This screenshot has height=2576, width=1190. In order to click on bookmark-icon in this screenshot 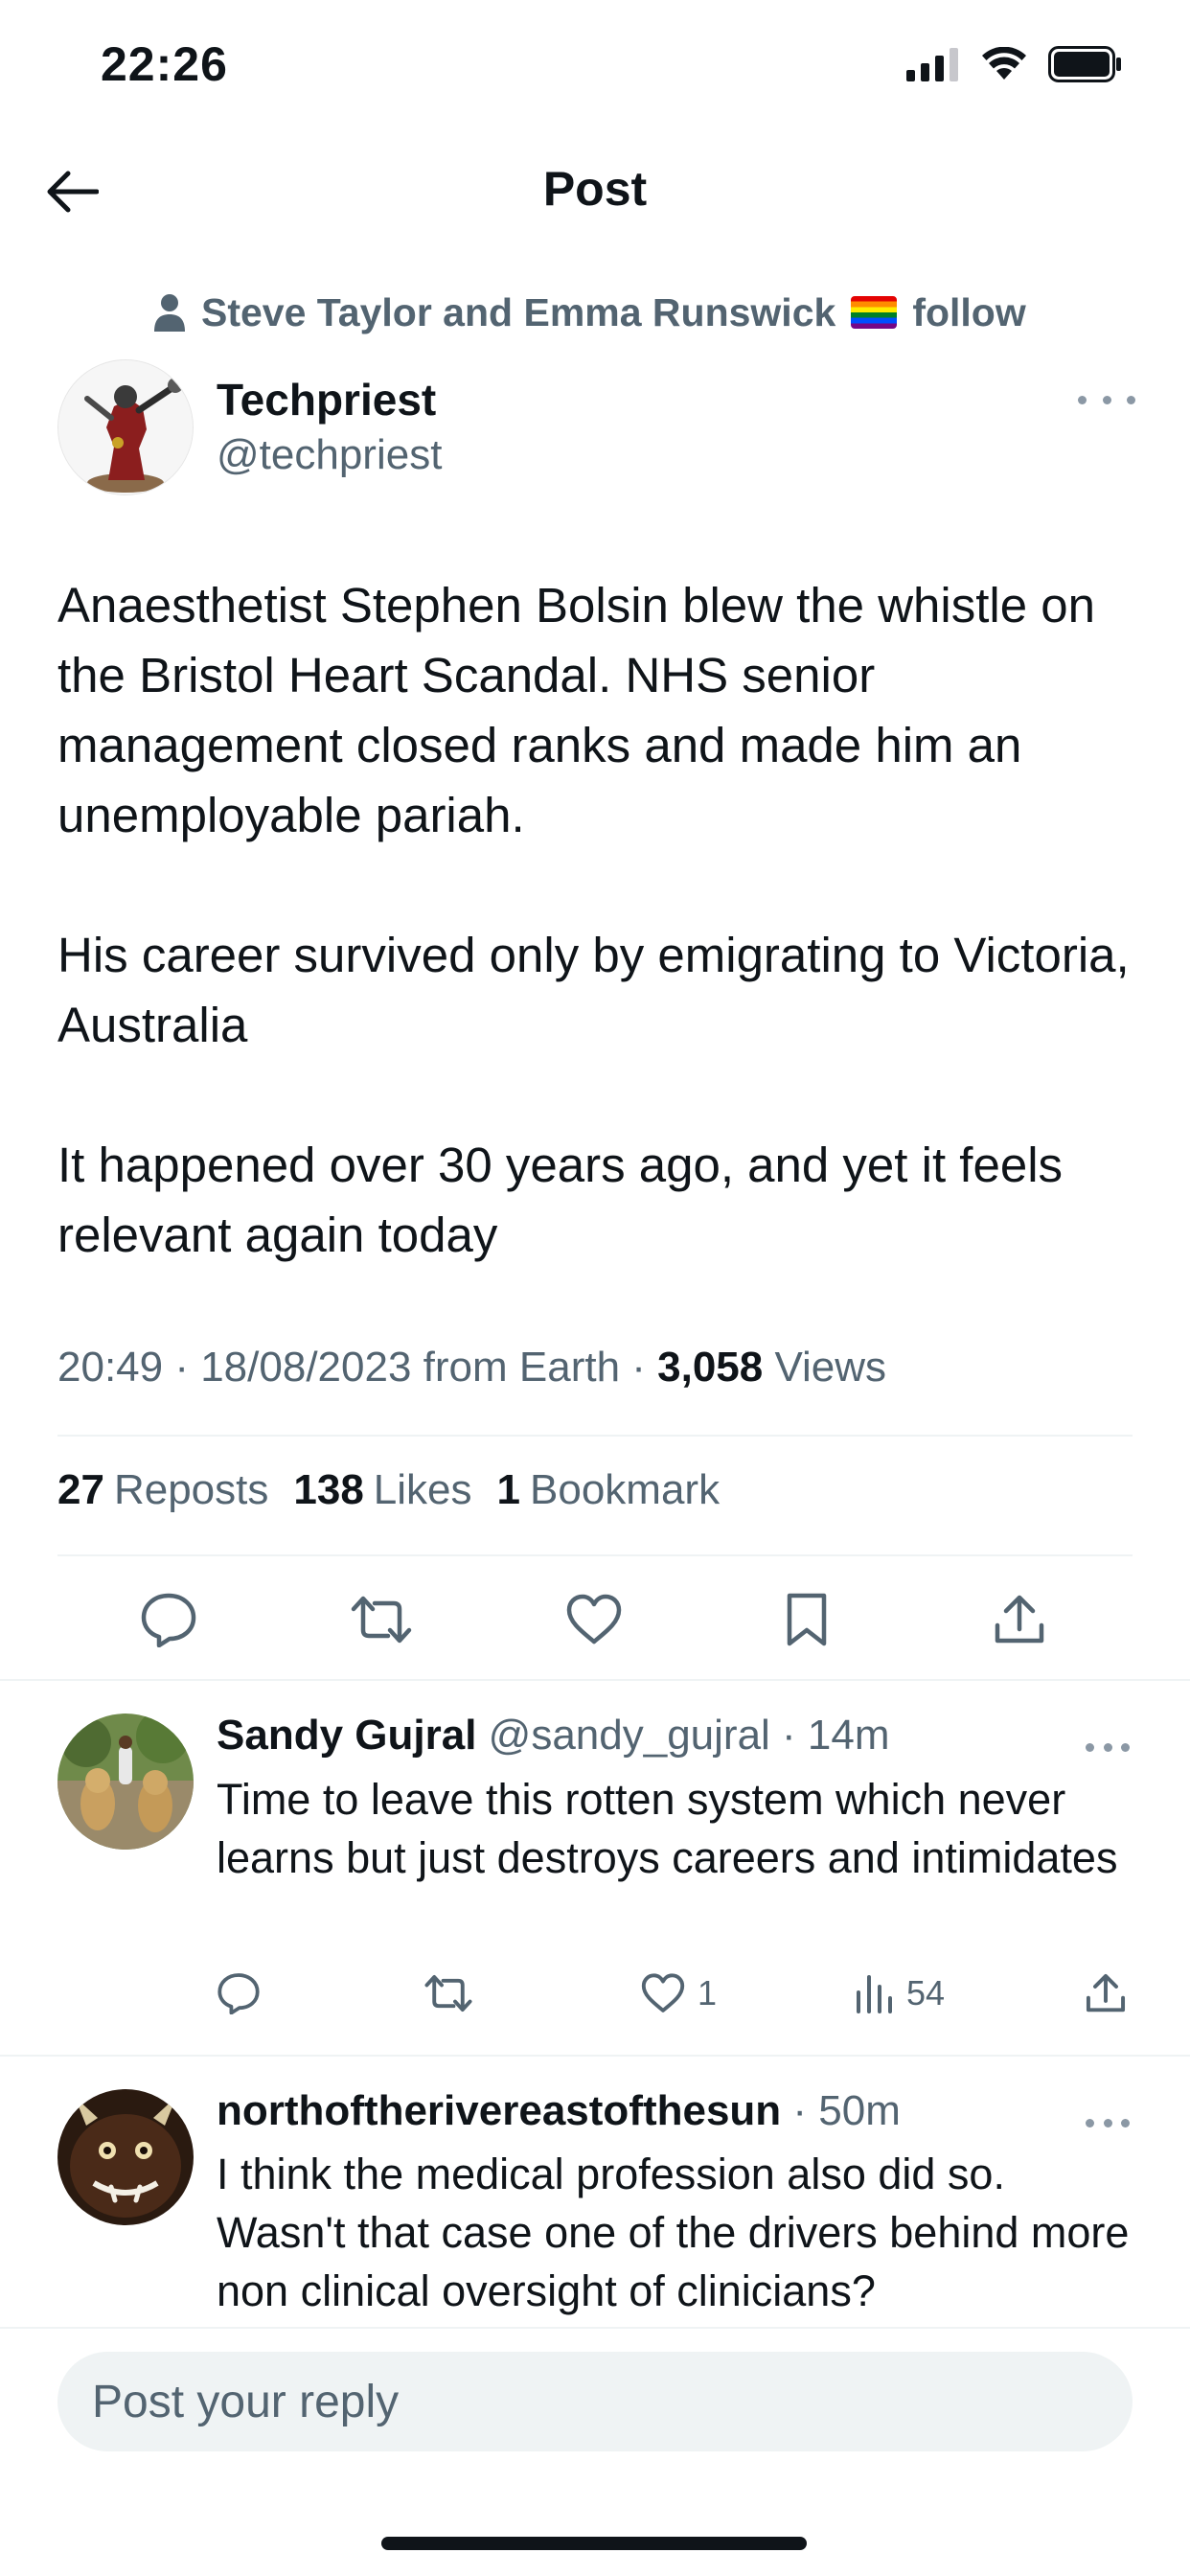, I will do `click(807, 1619)`.